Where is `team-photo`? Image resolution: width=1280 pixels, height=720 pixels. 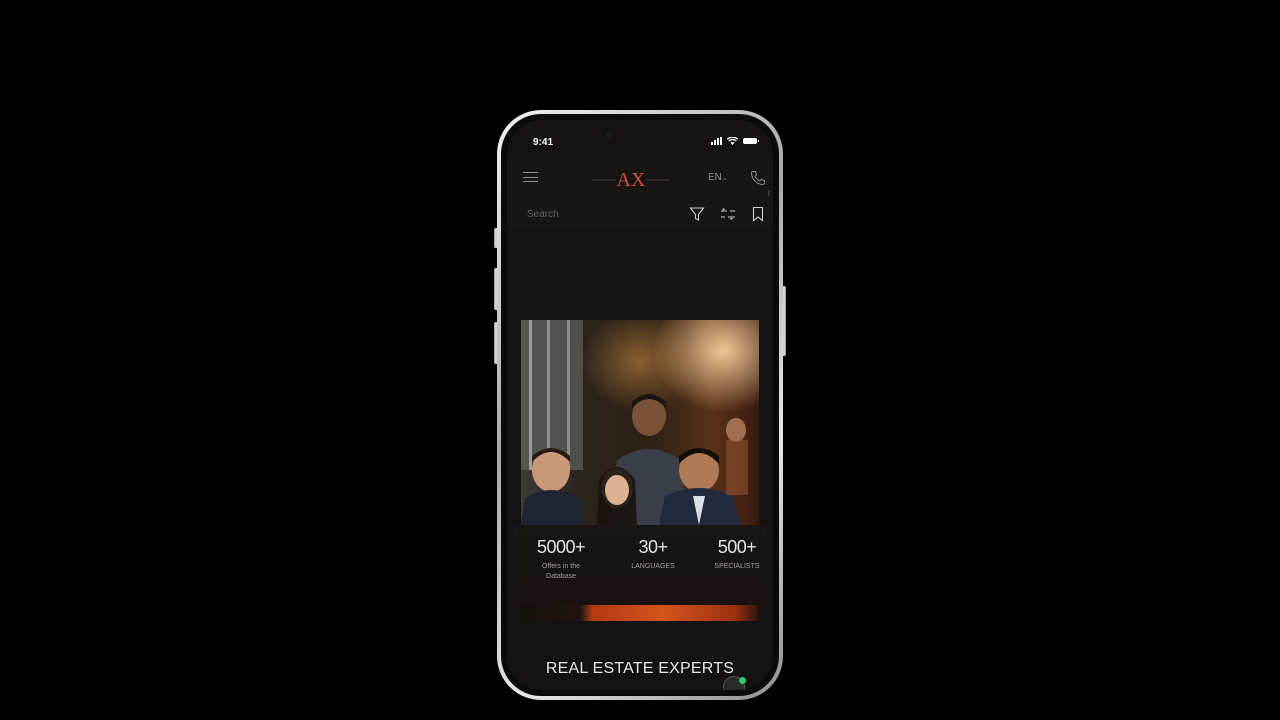 team-photo is located at coordinates (640, 422).